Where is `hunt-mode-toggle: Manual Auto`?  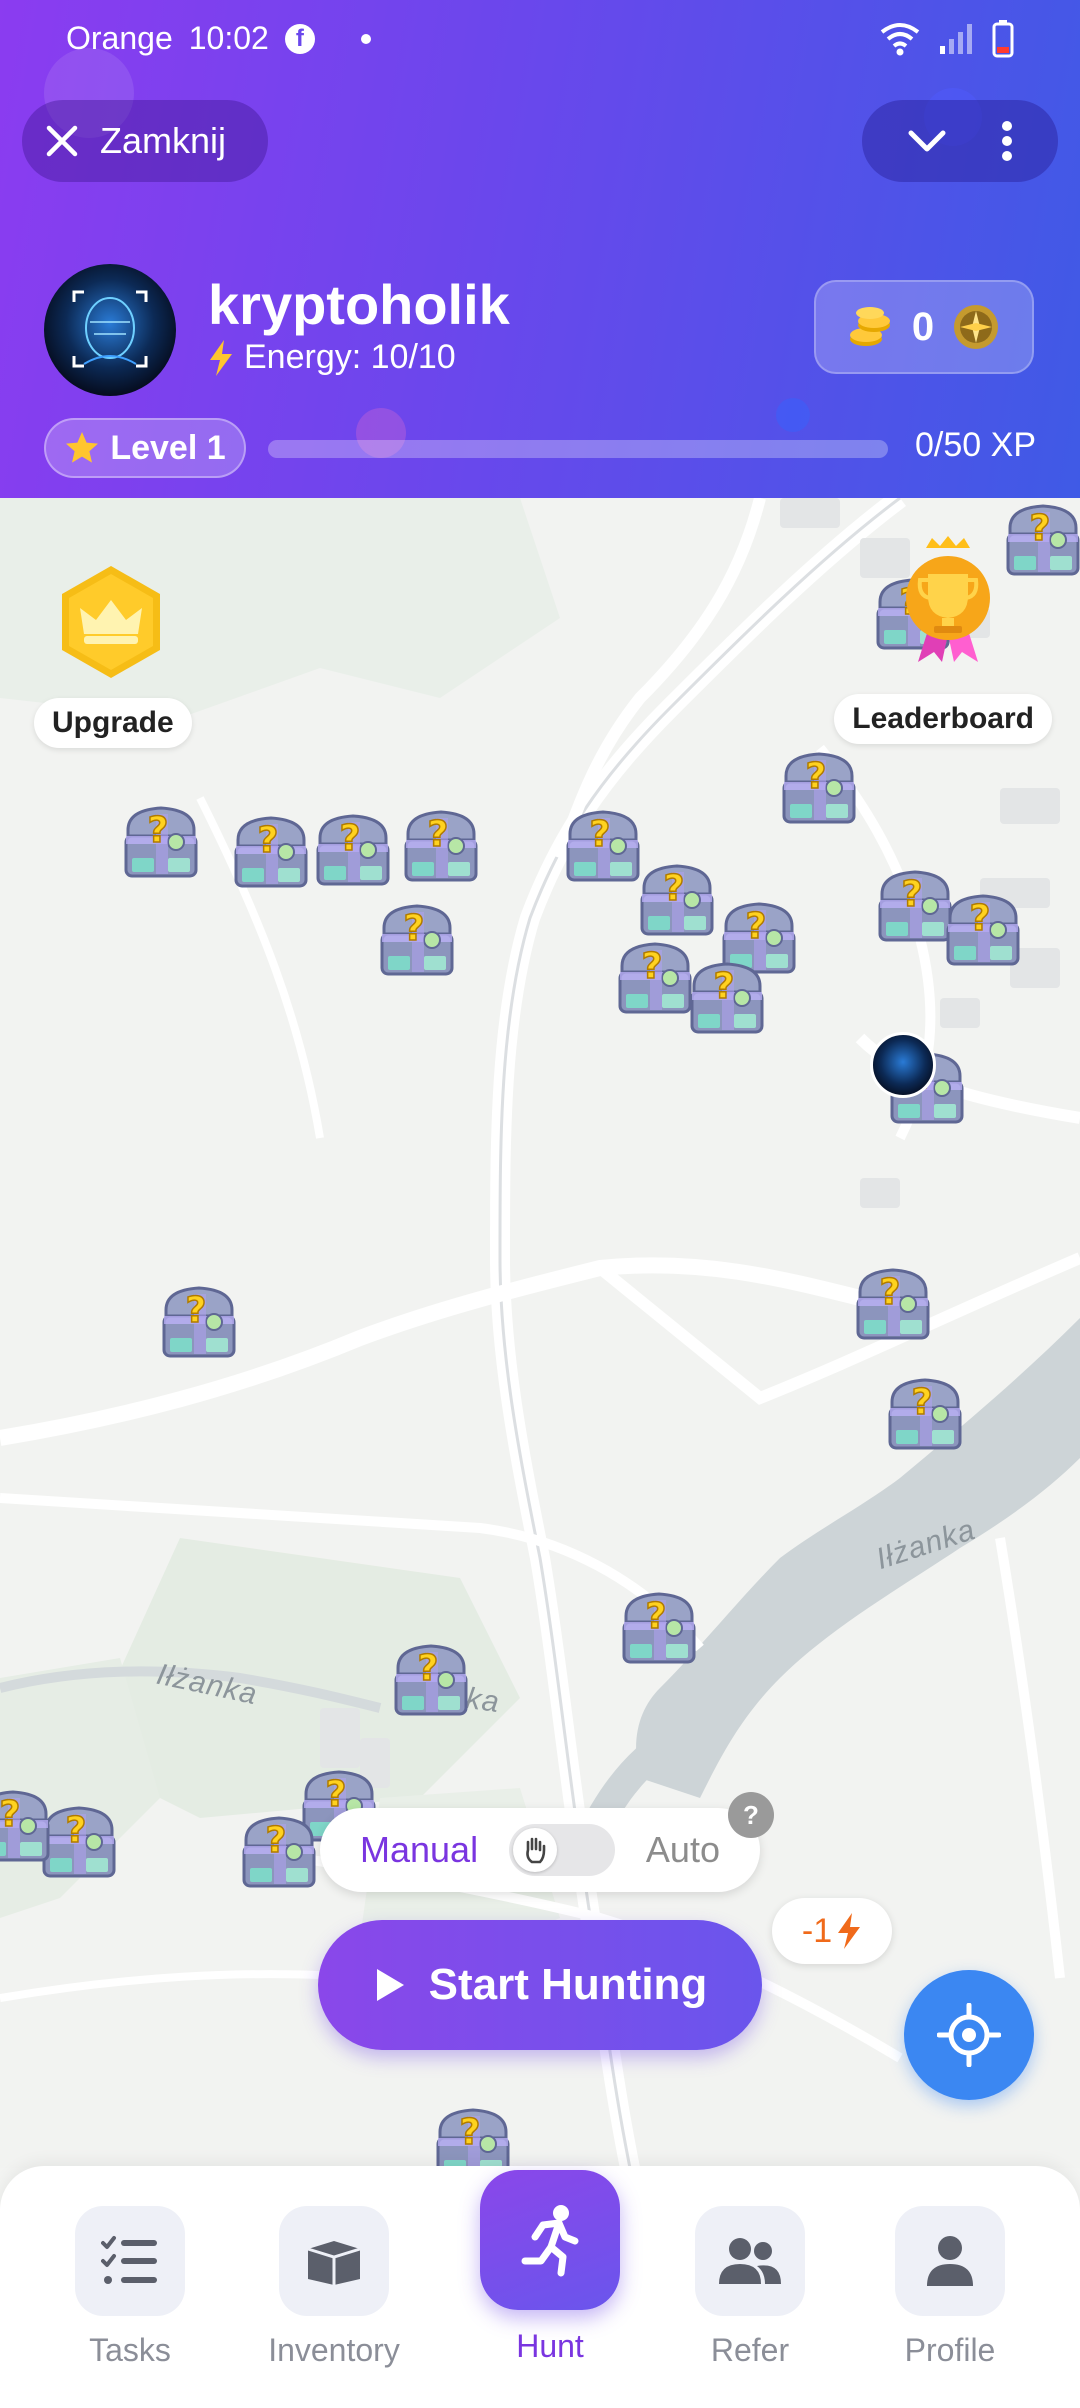
hunt-mode-toggle: Manual Auto is located at coordinates (540, 1850).